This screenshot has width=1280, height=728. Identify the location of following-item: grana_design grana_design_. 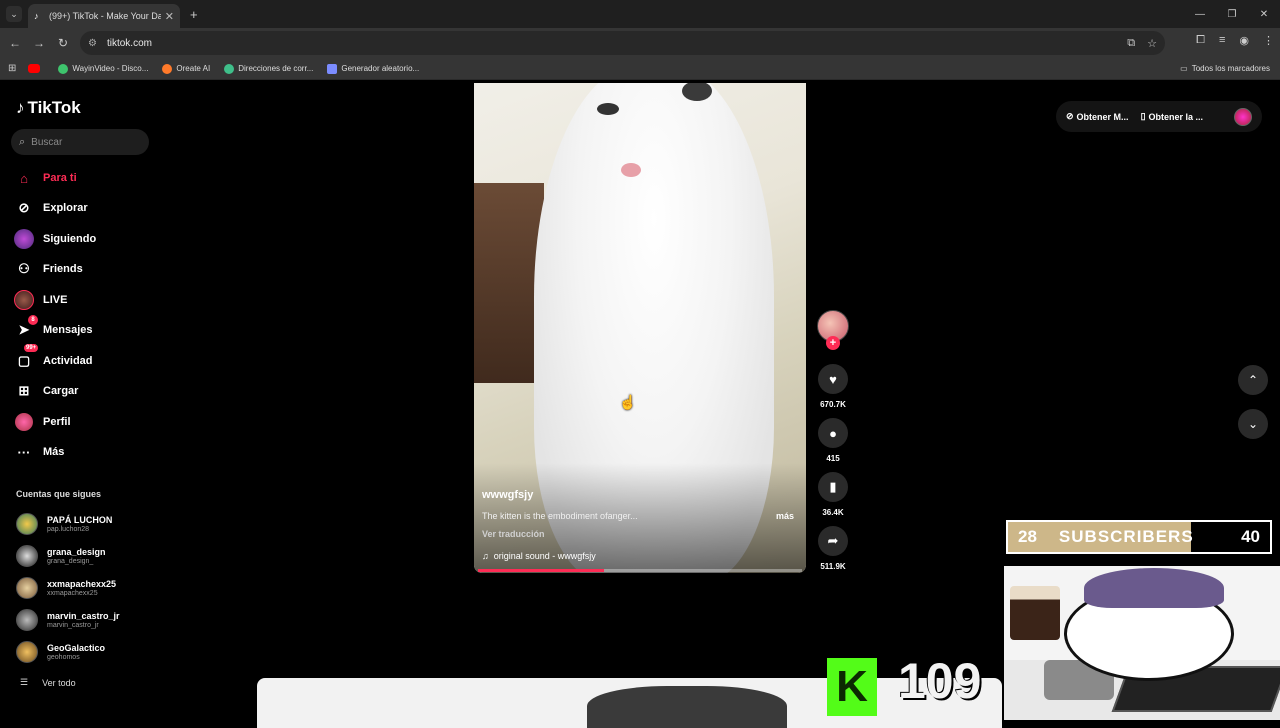
(61, 556).